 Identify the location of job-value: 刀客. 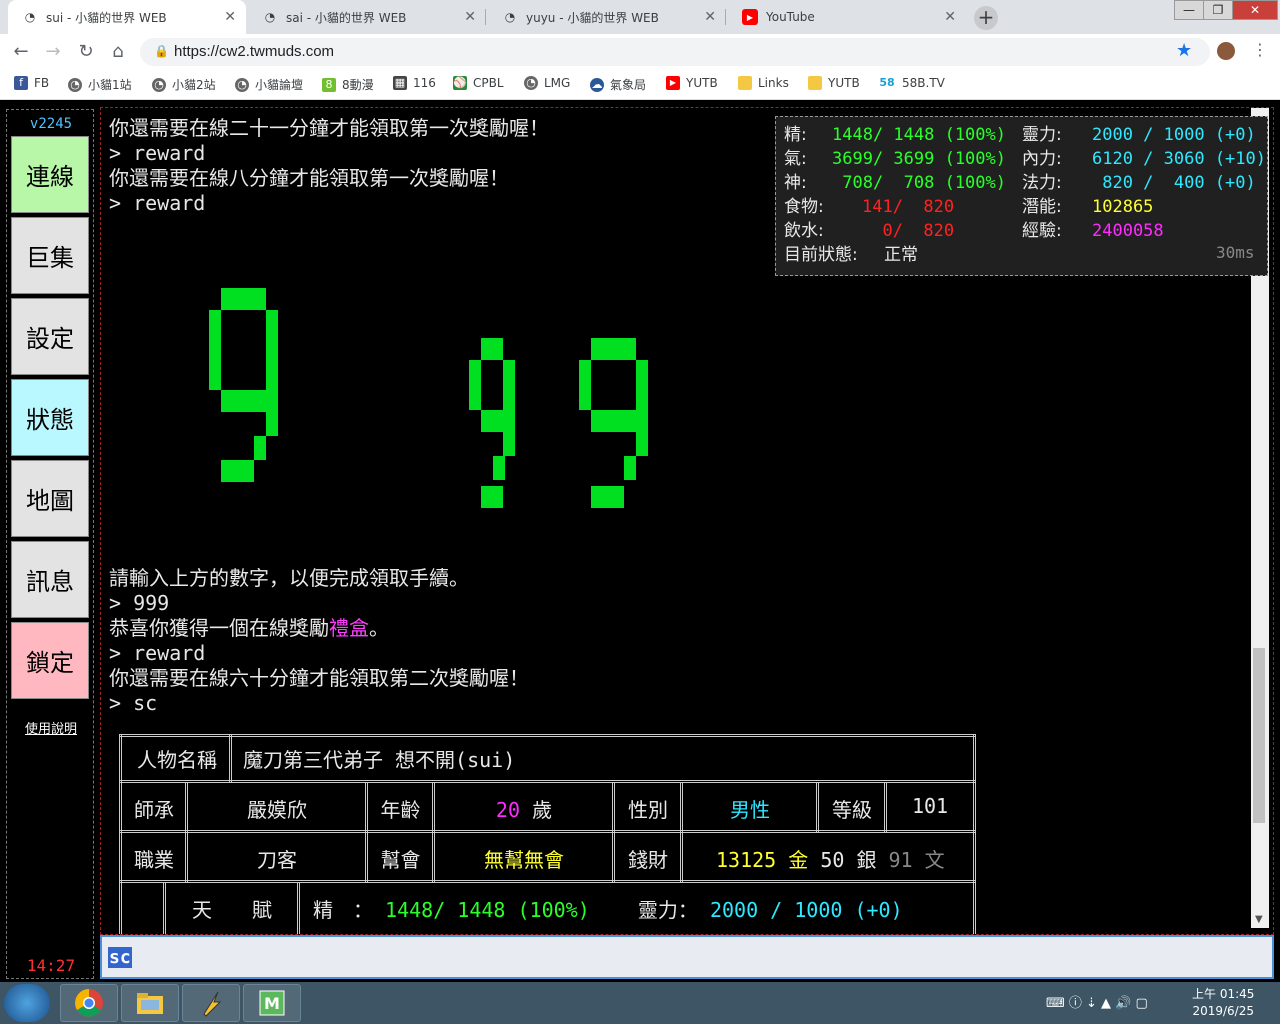
(277, 860).